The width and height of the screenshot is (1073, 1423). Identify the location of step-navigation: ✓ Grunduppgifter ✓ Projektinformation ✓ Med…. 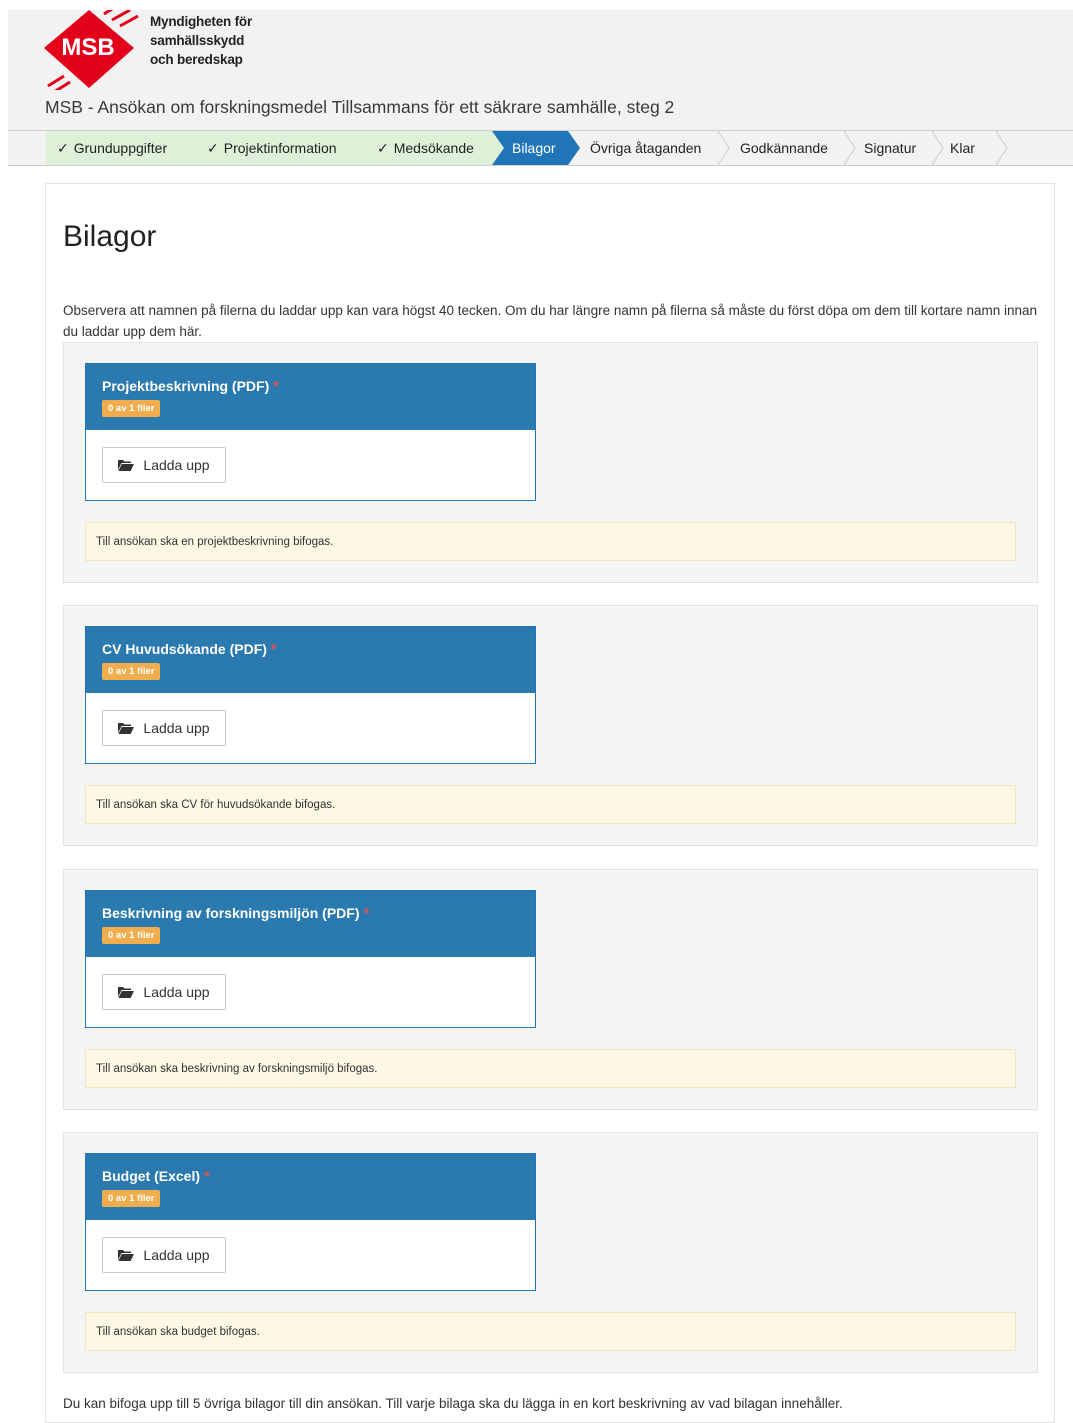
(540, 148).